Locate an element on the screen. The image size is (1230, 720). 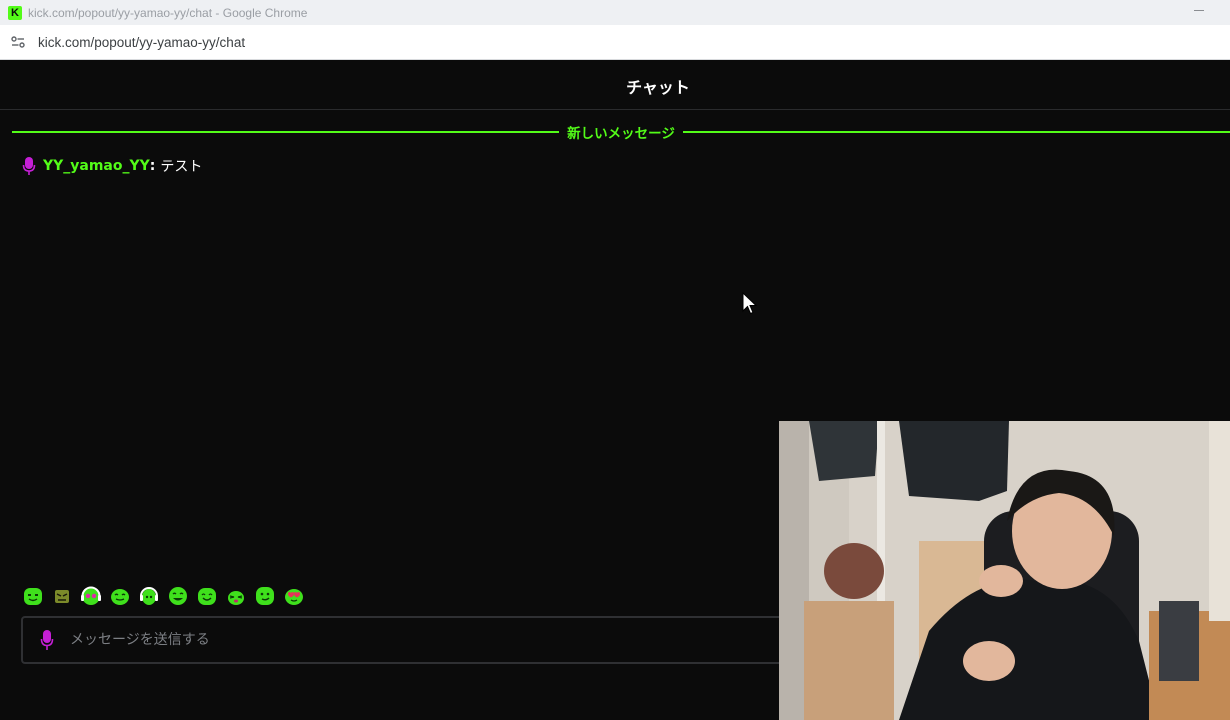
message-input is located at coordinates (370, 640).